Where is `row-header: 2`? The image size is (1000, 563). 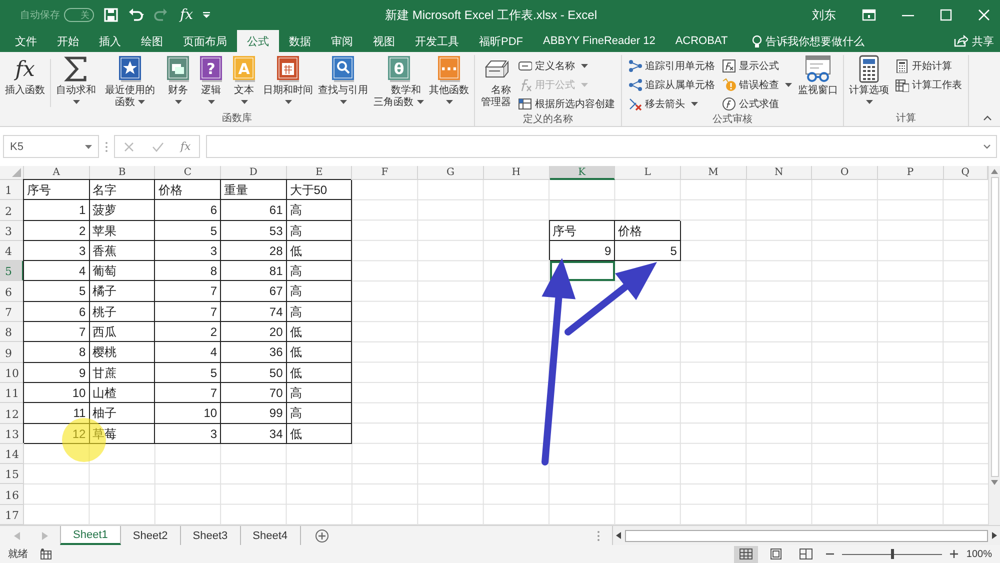
row-header: 2 is located at coordinates (12, 210).